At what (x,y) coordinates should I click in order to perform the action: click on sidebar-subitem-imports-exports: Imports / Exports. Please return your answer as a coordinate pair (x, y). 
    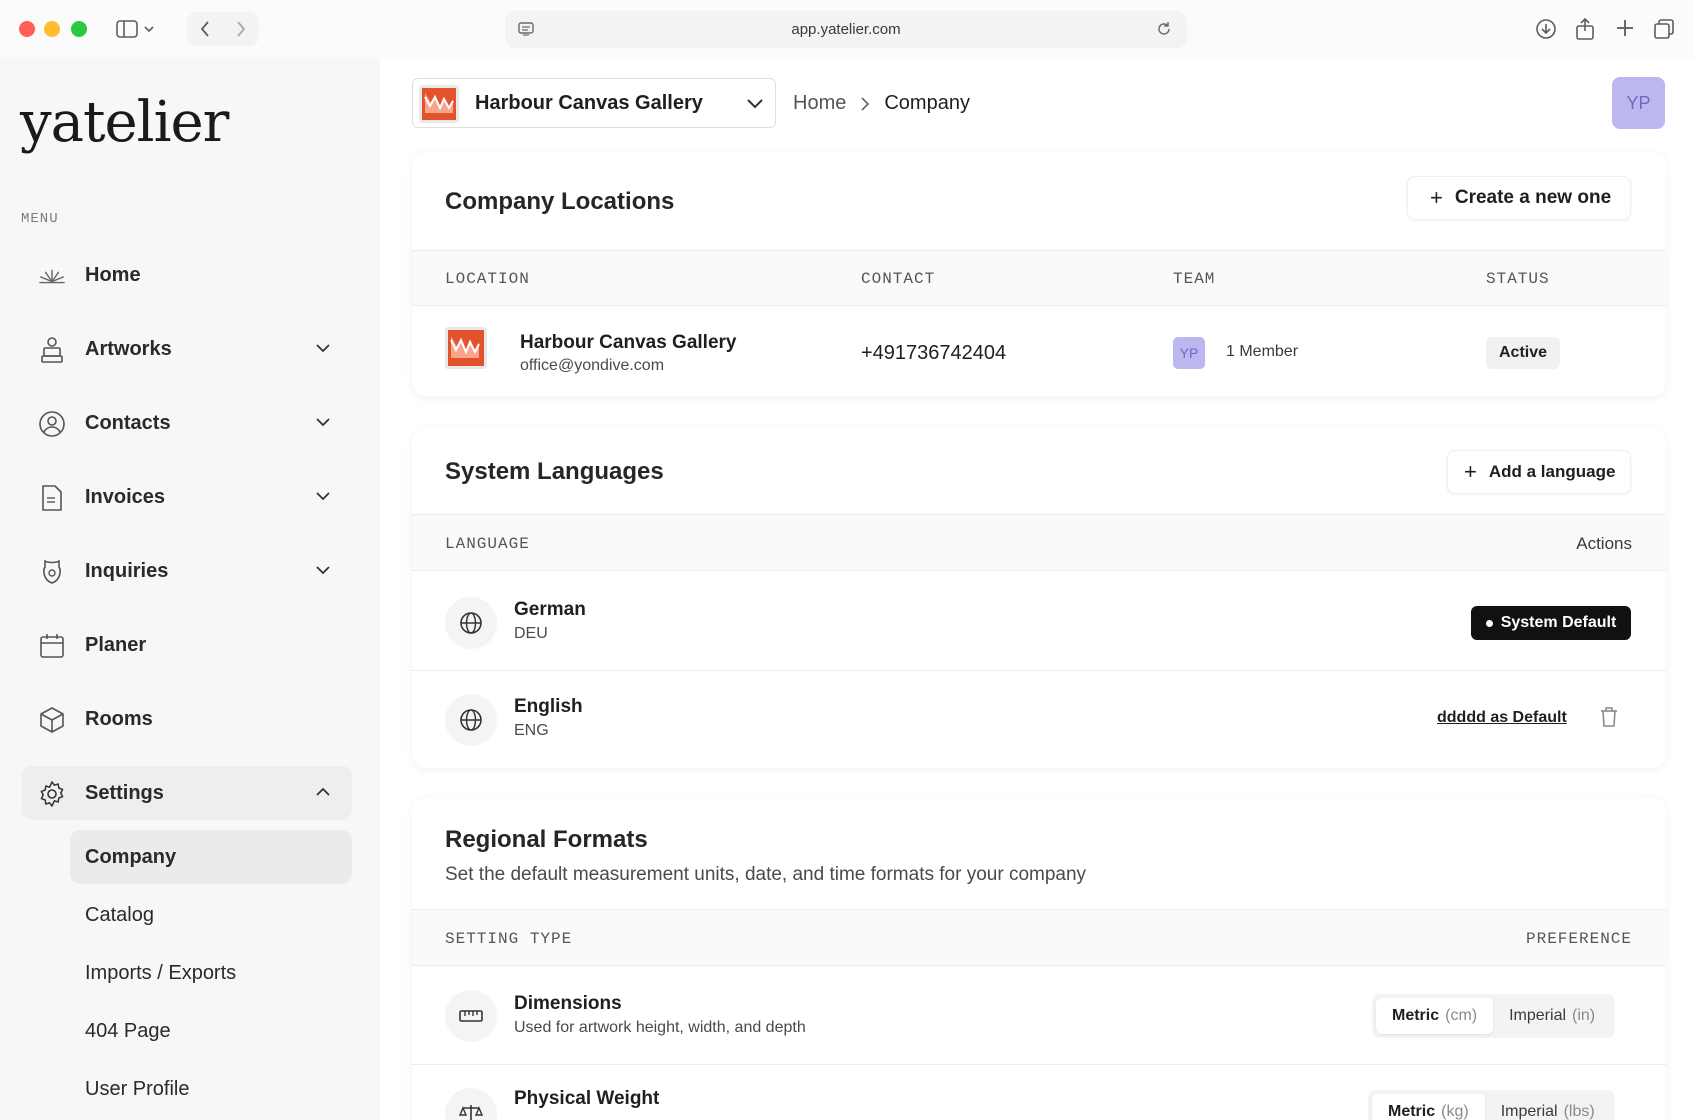
    Looking at the image, I should click on (211, 973).